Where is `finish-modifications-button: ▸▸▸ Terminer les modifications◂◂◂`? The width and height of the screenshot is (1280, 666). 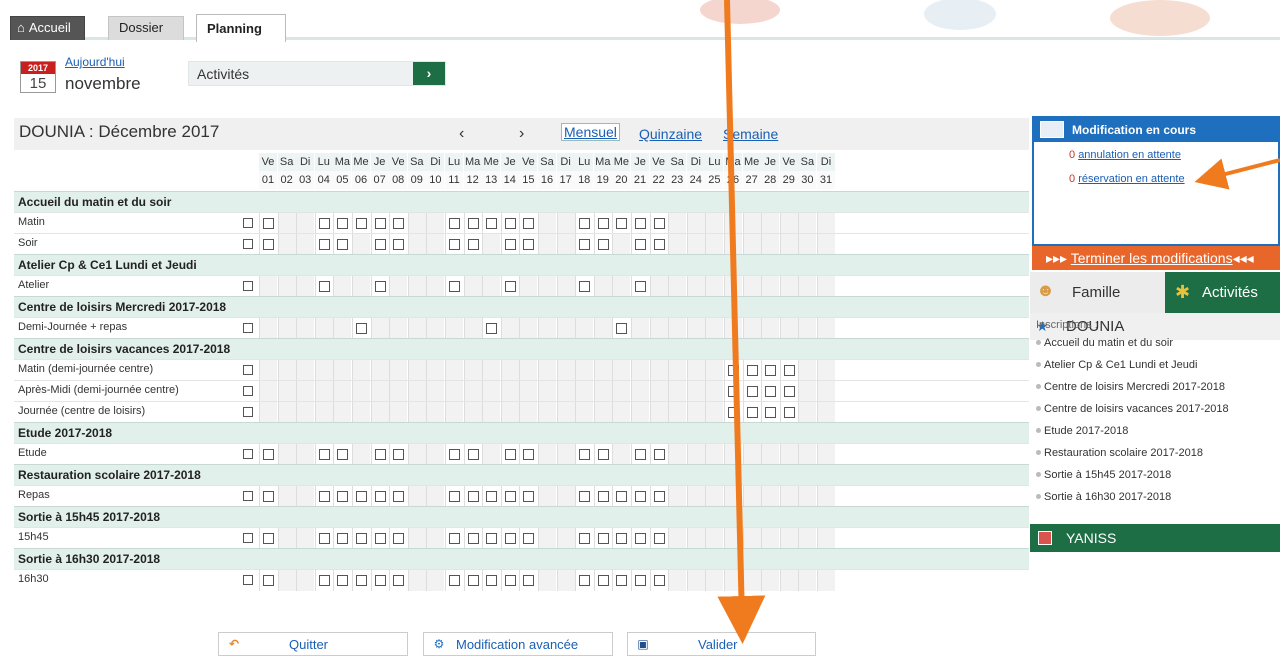
finish-modifications-button: ▸▸▸ Terminer les modifications◂◂◂ is located at coordinates (1156, 258).